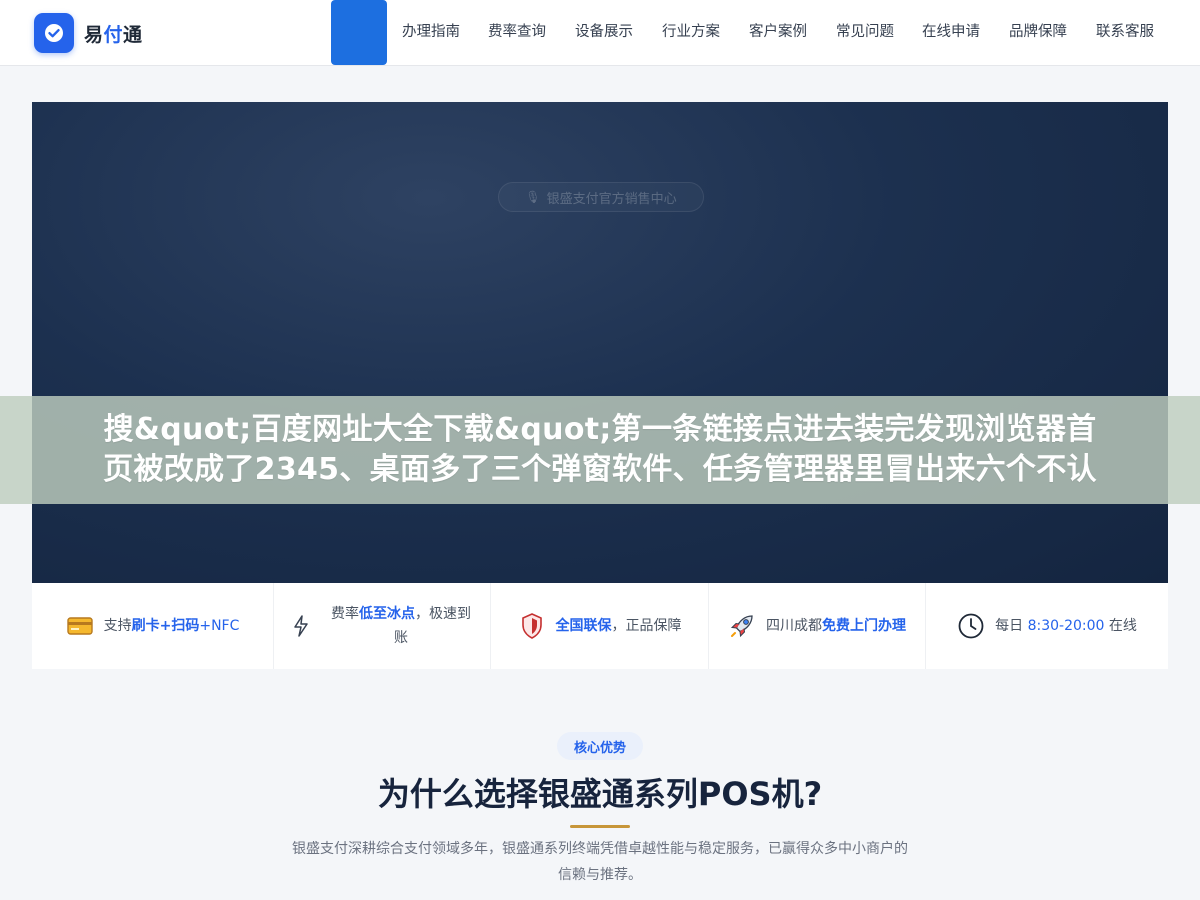  I want to click on nav-item-cases: 客户案例, so click(778, 32).